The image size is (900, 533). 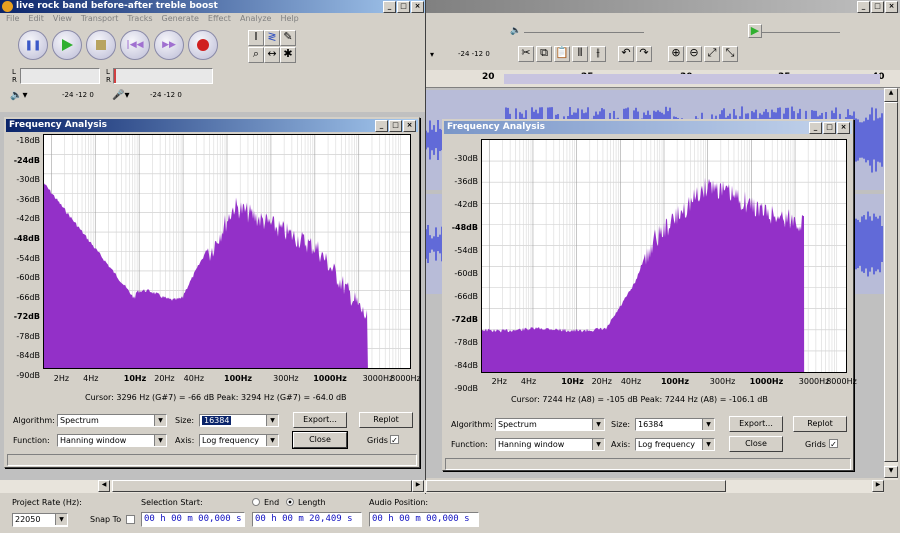 What do you see at coordinates (466, 388) in the screenshot?
I see `y-axis-label: -90dB` at bounding box center [466, 388].